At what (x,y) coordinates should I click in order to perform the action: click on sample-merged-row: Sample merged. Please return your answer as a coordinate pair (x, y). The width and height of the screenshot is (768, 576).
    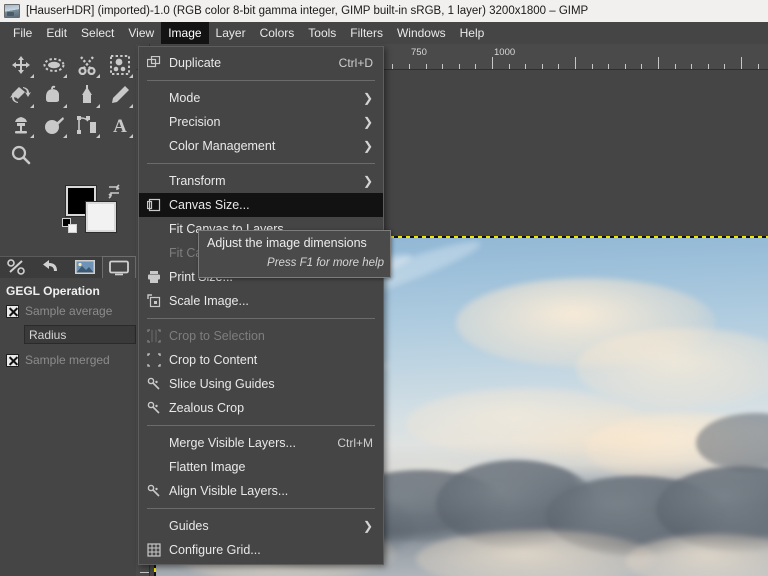
    Looking at the image, I should click on (68, 360).